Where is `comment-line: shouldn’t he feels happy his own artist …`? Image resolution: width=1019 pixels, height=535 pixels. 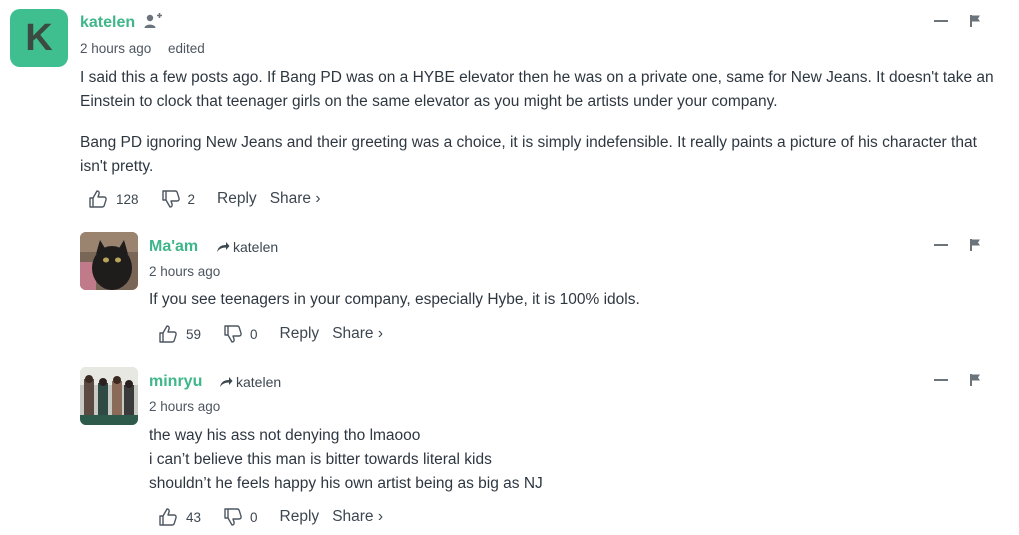 comment-line: shouldn’t he feels happy his own artist … is located at coordinates (346, 483).